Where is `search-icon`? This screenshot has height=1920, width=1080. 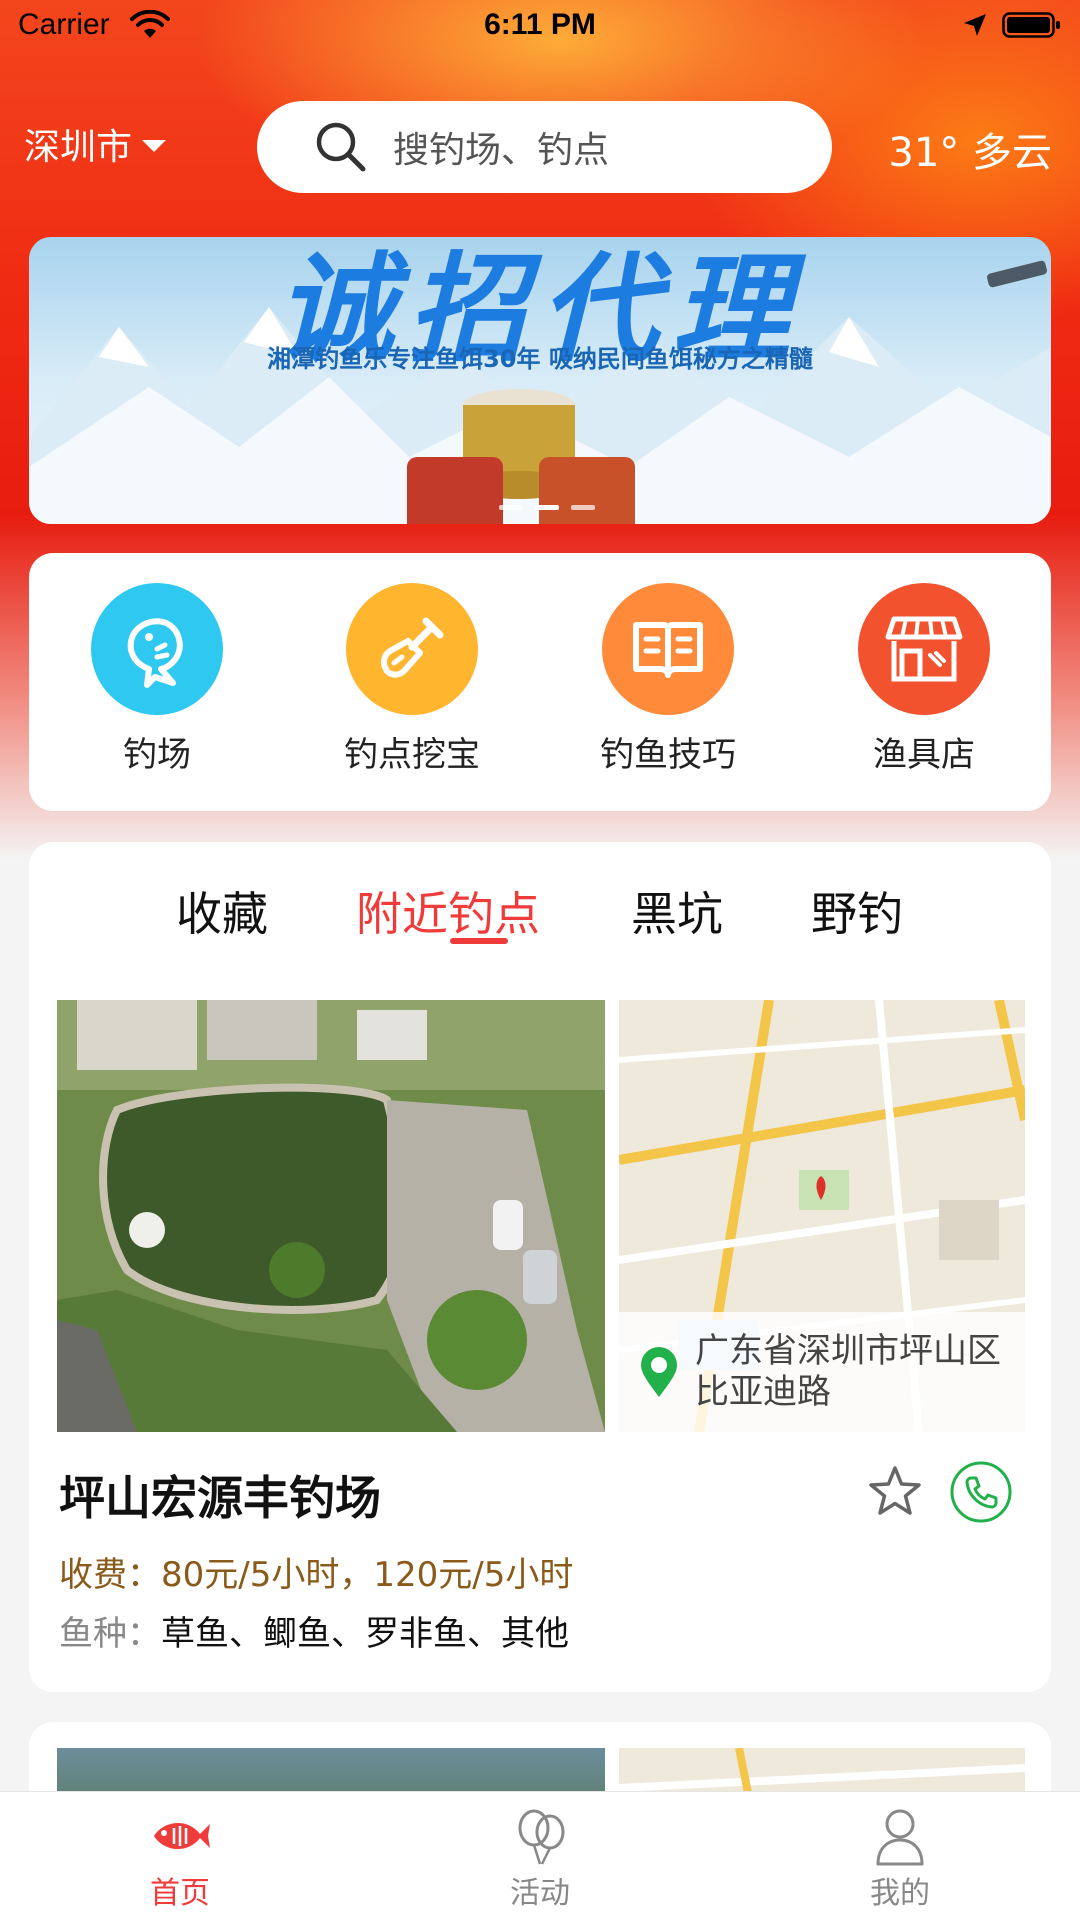
search-icon is located at coordinates (341, 147).